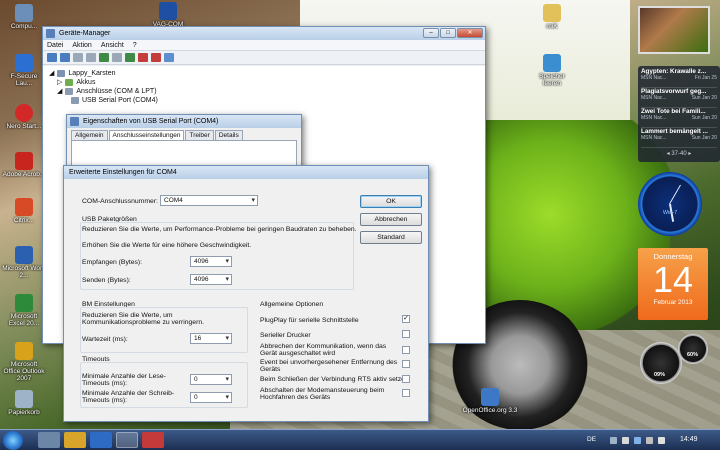  I want to click on console-icon, so click(78, 57).